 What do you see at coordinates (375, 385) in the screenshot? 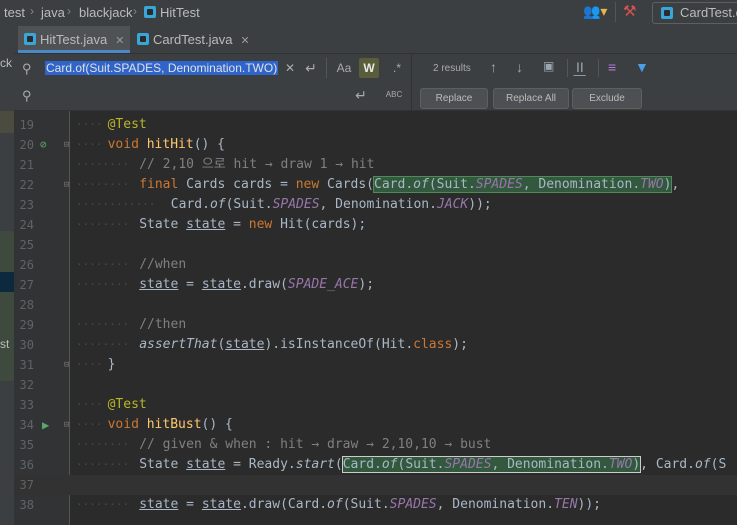
I see `code-line: 32` at bounding box center [375, 385].